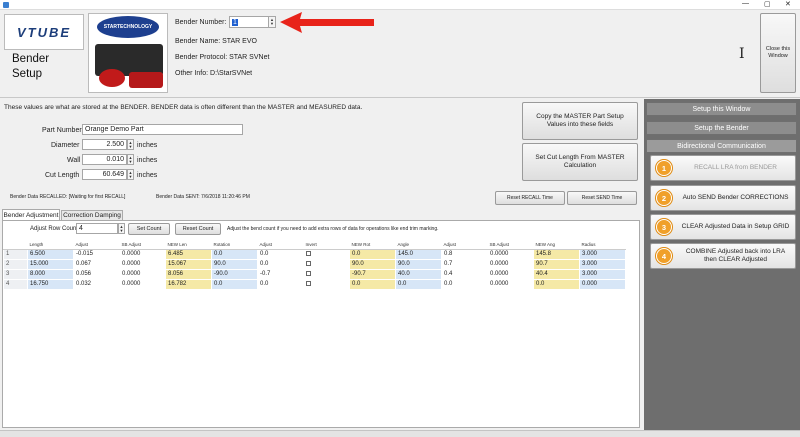 The width and height of the screenshot is (800, 437). I want to click on grid-header: Angle, so click(418, 245).